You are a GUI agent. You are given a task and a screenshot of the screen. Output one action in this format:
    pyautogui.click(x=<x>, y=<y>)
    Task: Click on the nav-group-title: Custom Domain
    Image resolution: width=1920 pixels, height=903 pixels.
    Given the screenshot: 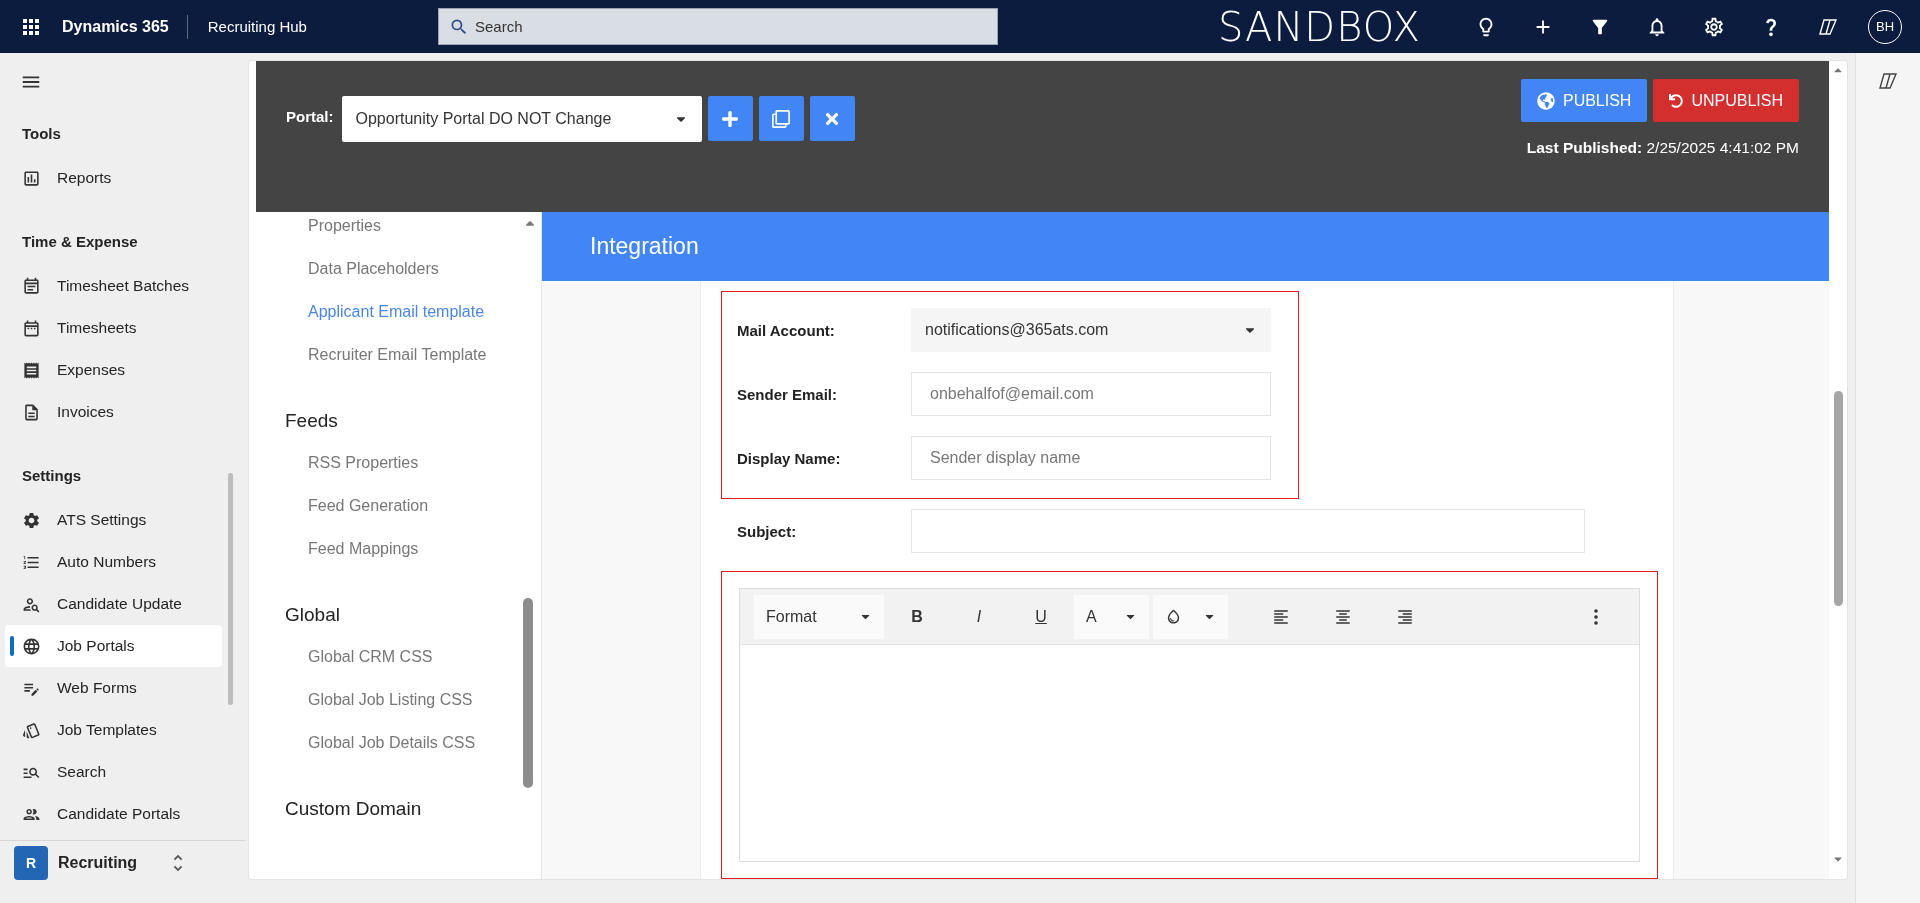 What is the action you would take?
    pyautogui.click(x=353, y=808)
    